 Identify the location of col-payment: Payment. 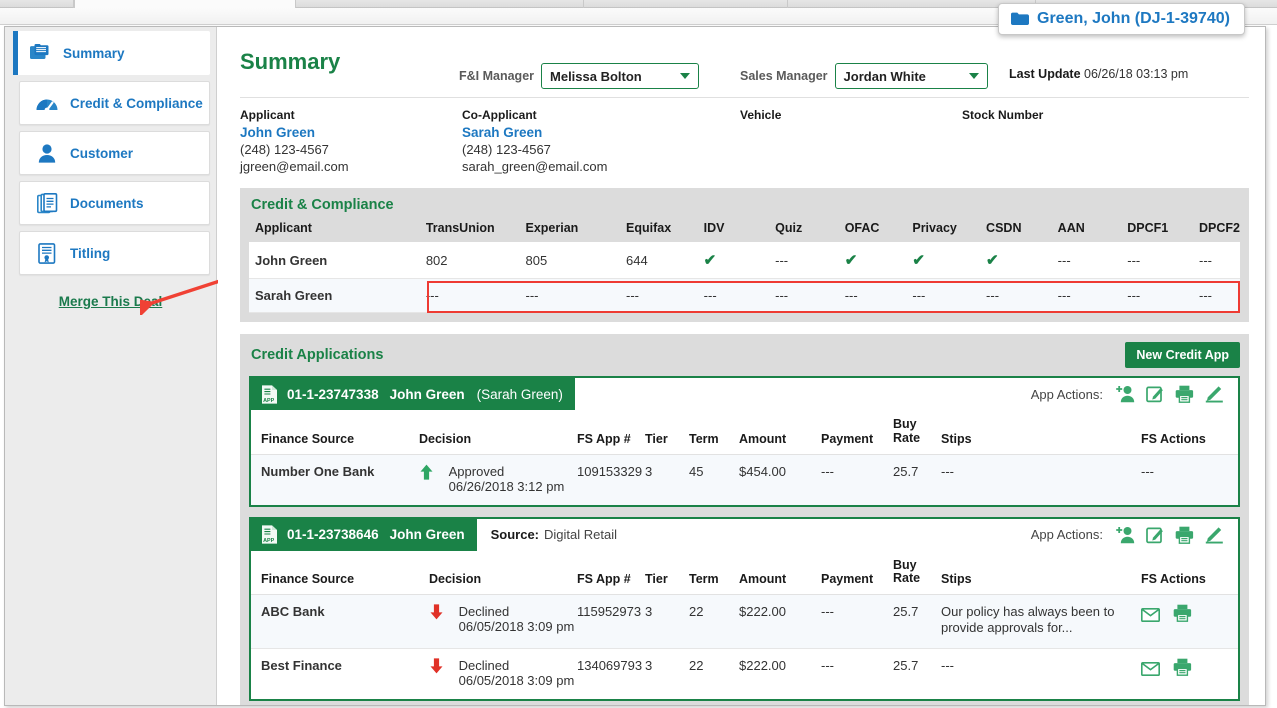
(857, 572).